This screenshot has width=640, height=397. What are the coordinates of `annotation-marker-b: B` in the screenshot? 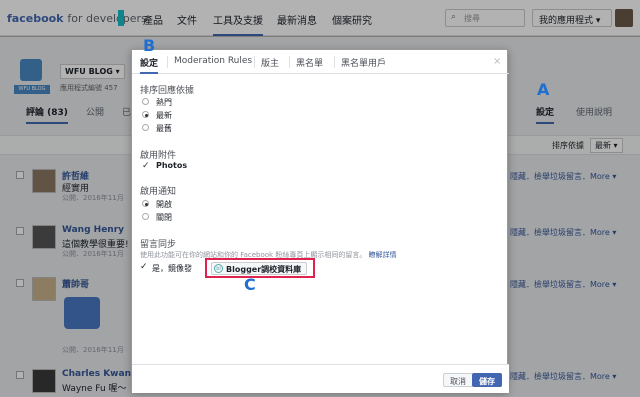 It's located at (149, 45).